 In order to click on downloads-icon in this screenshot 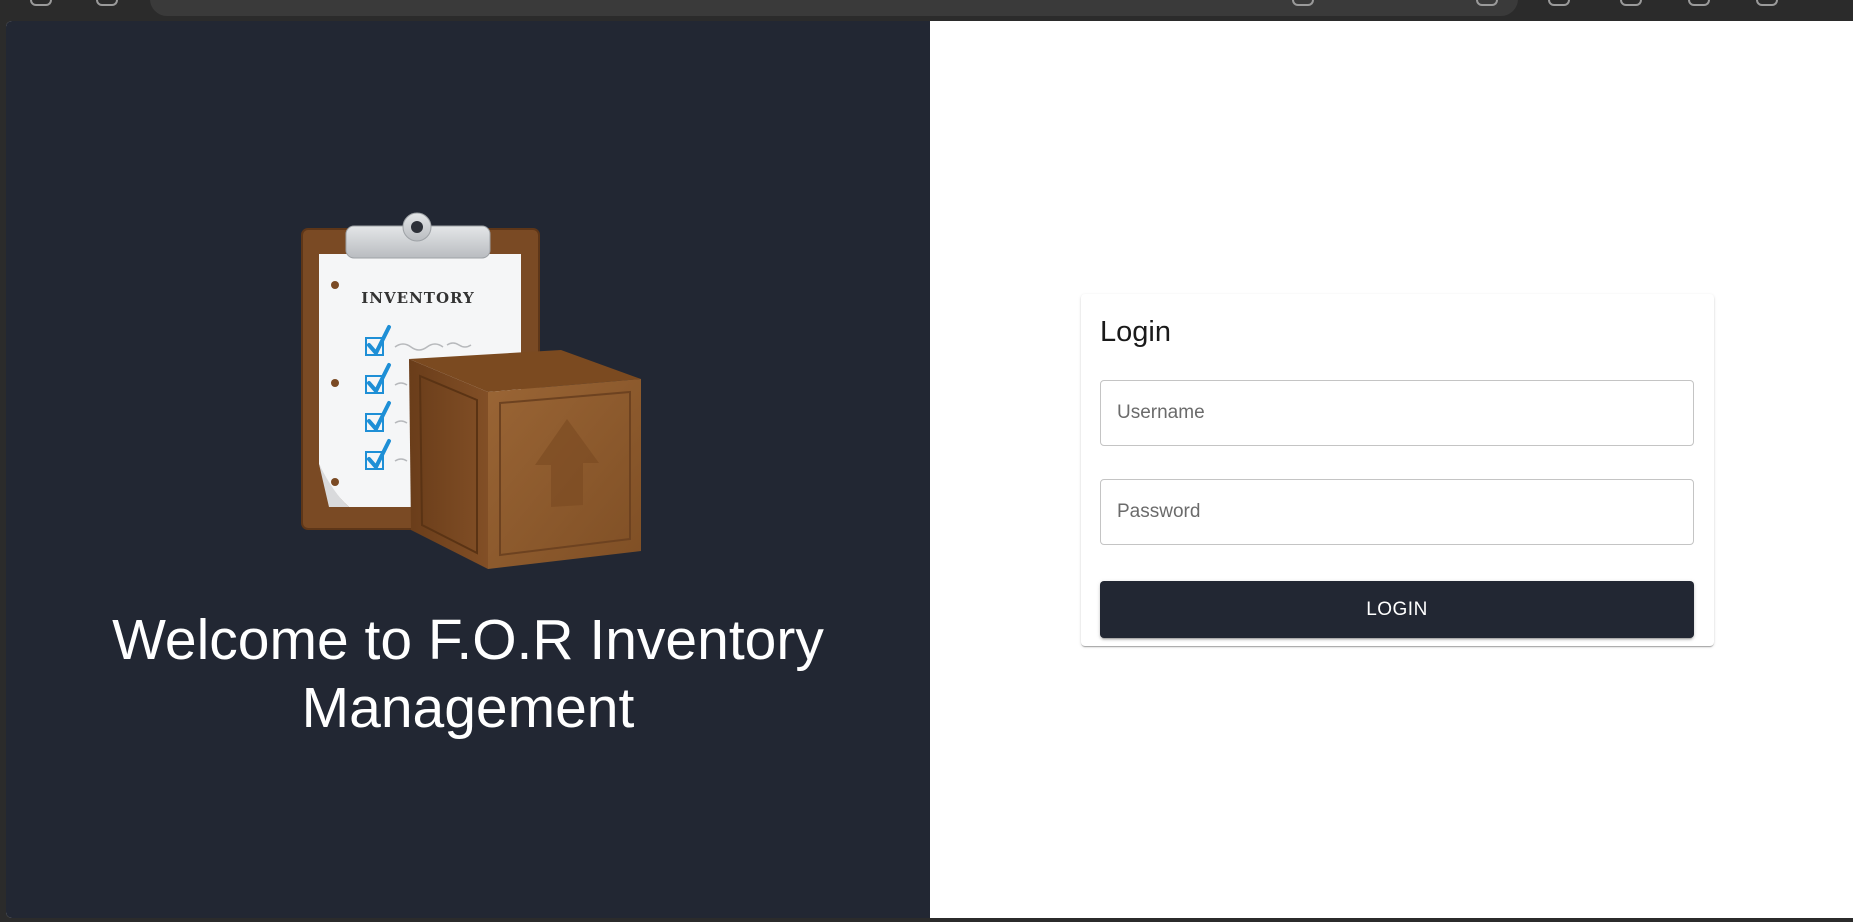, I will do `click(1699, 3)`.